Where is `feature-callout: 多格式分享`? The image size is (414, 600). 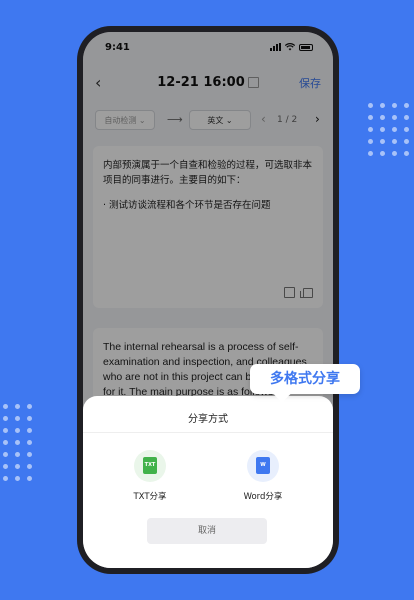 feature-callout: 多格式分享 is located at coordinates (305, 383).